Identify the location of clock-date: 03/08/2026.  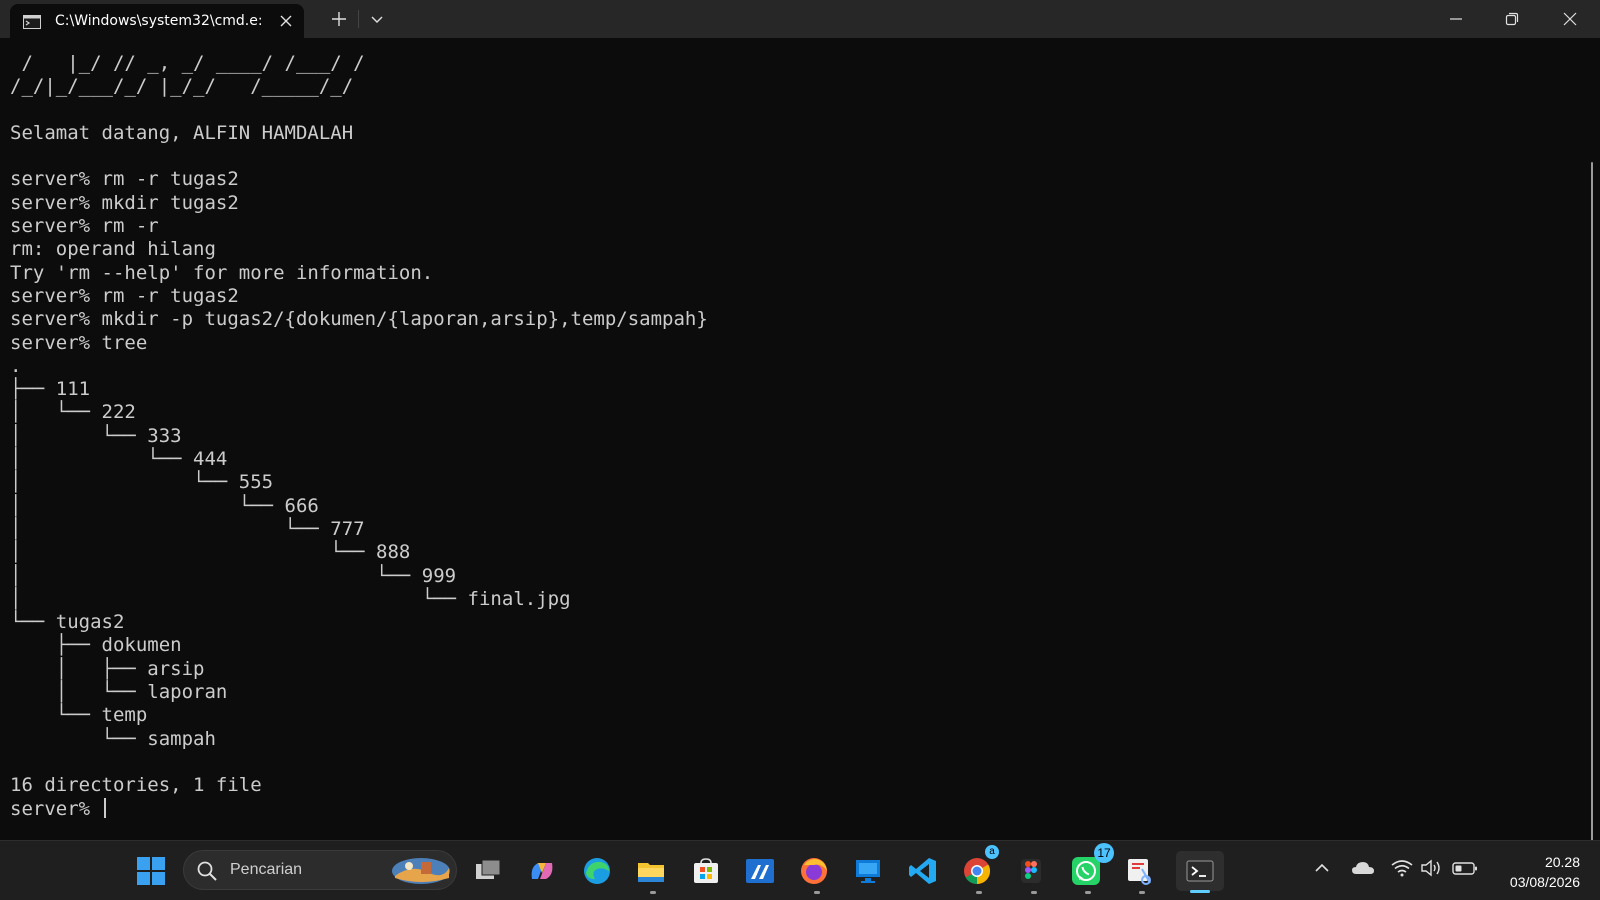
(1544, 882).